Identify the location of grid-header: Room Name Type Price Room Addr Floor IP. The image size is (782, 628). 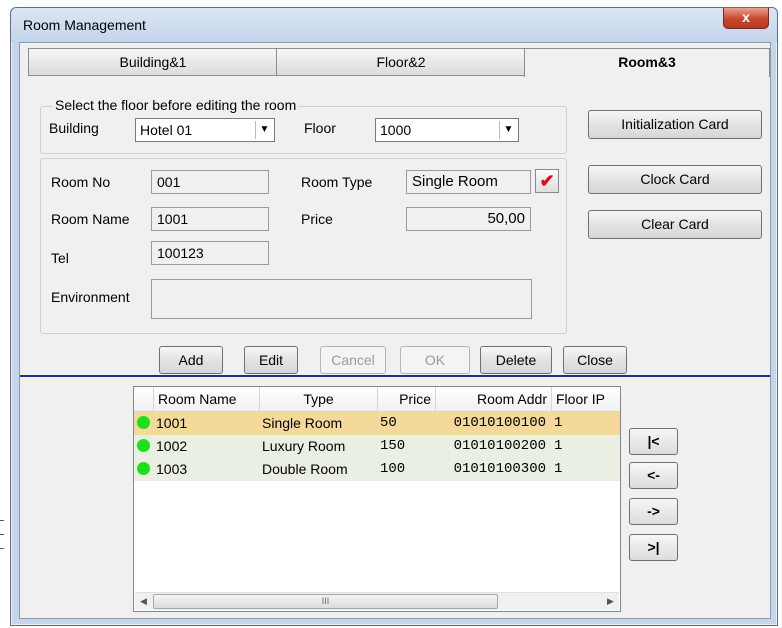
(377, 399).